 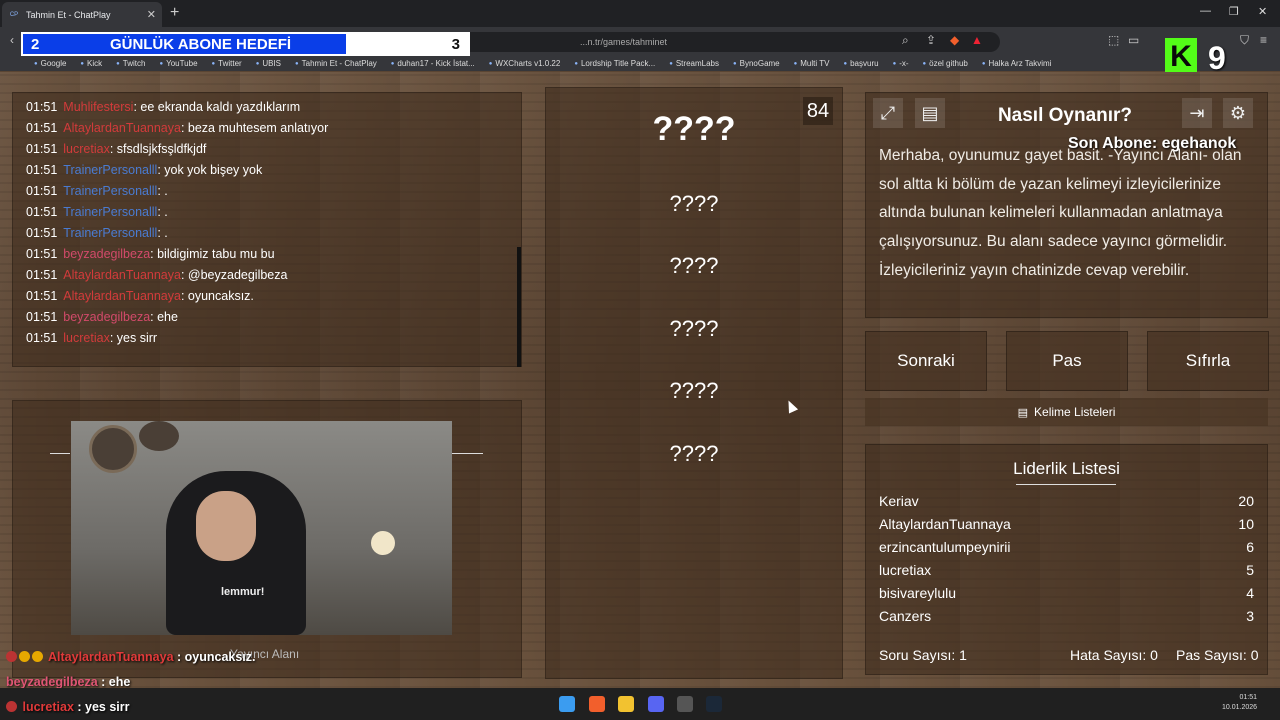 I want to click on badge-icon, so click(x=11, y=656).